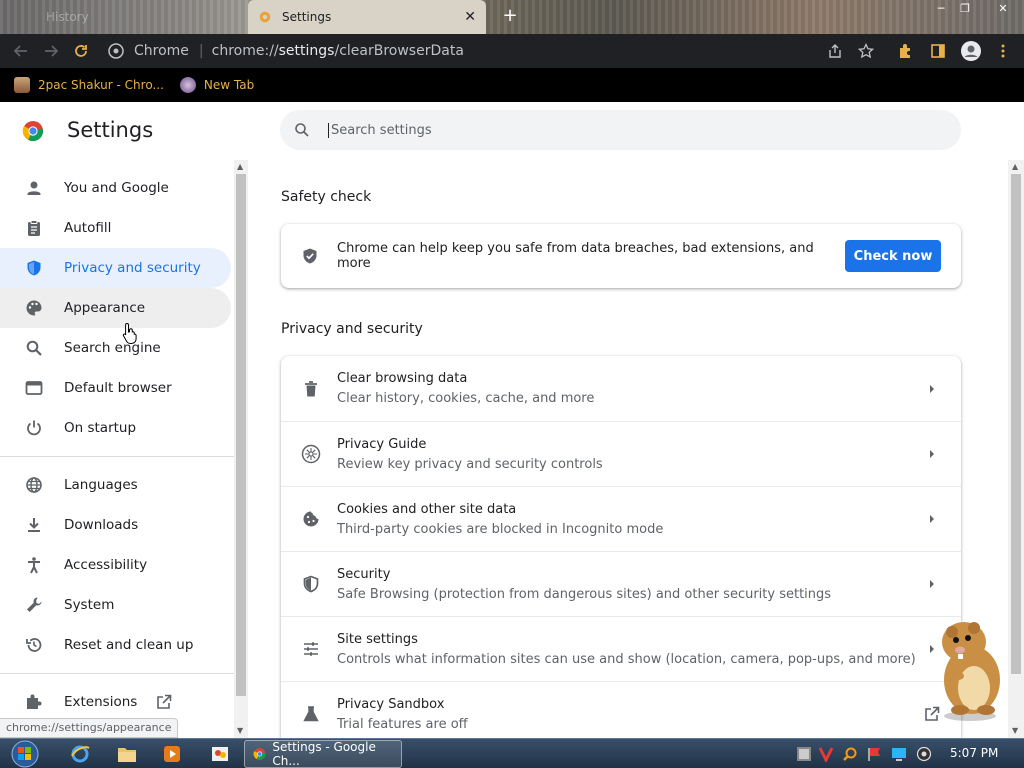 This screenshot has width=1024, height=768. Describe the element at coordinates (510, 16) in the screenshot. I see `new-tab-button: +` at that location.